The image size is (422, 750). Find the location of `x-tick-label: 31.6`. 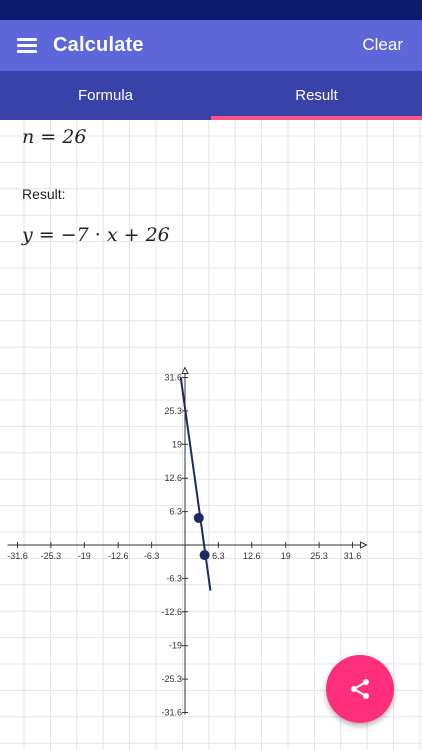

x-tick-label: 31.6 is located at coordinates (353, 556).